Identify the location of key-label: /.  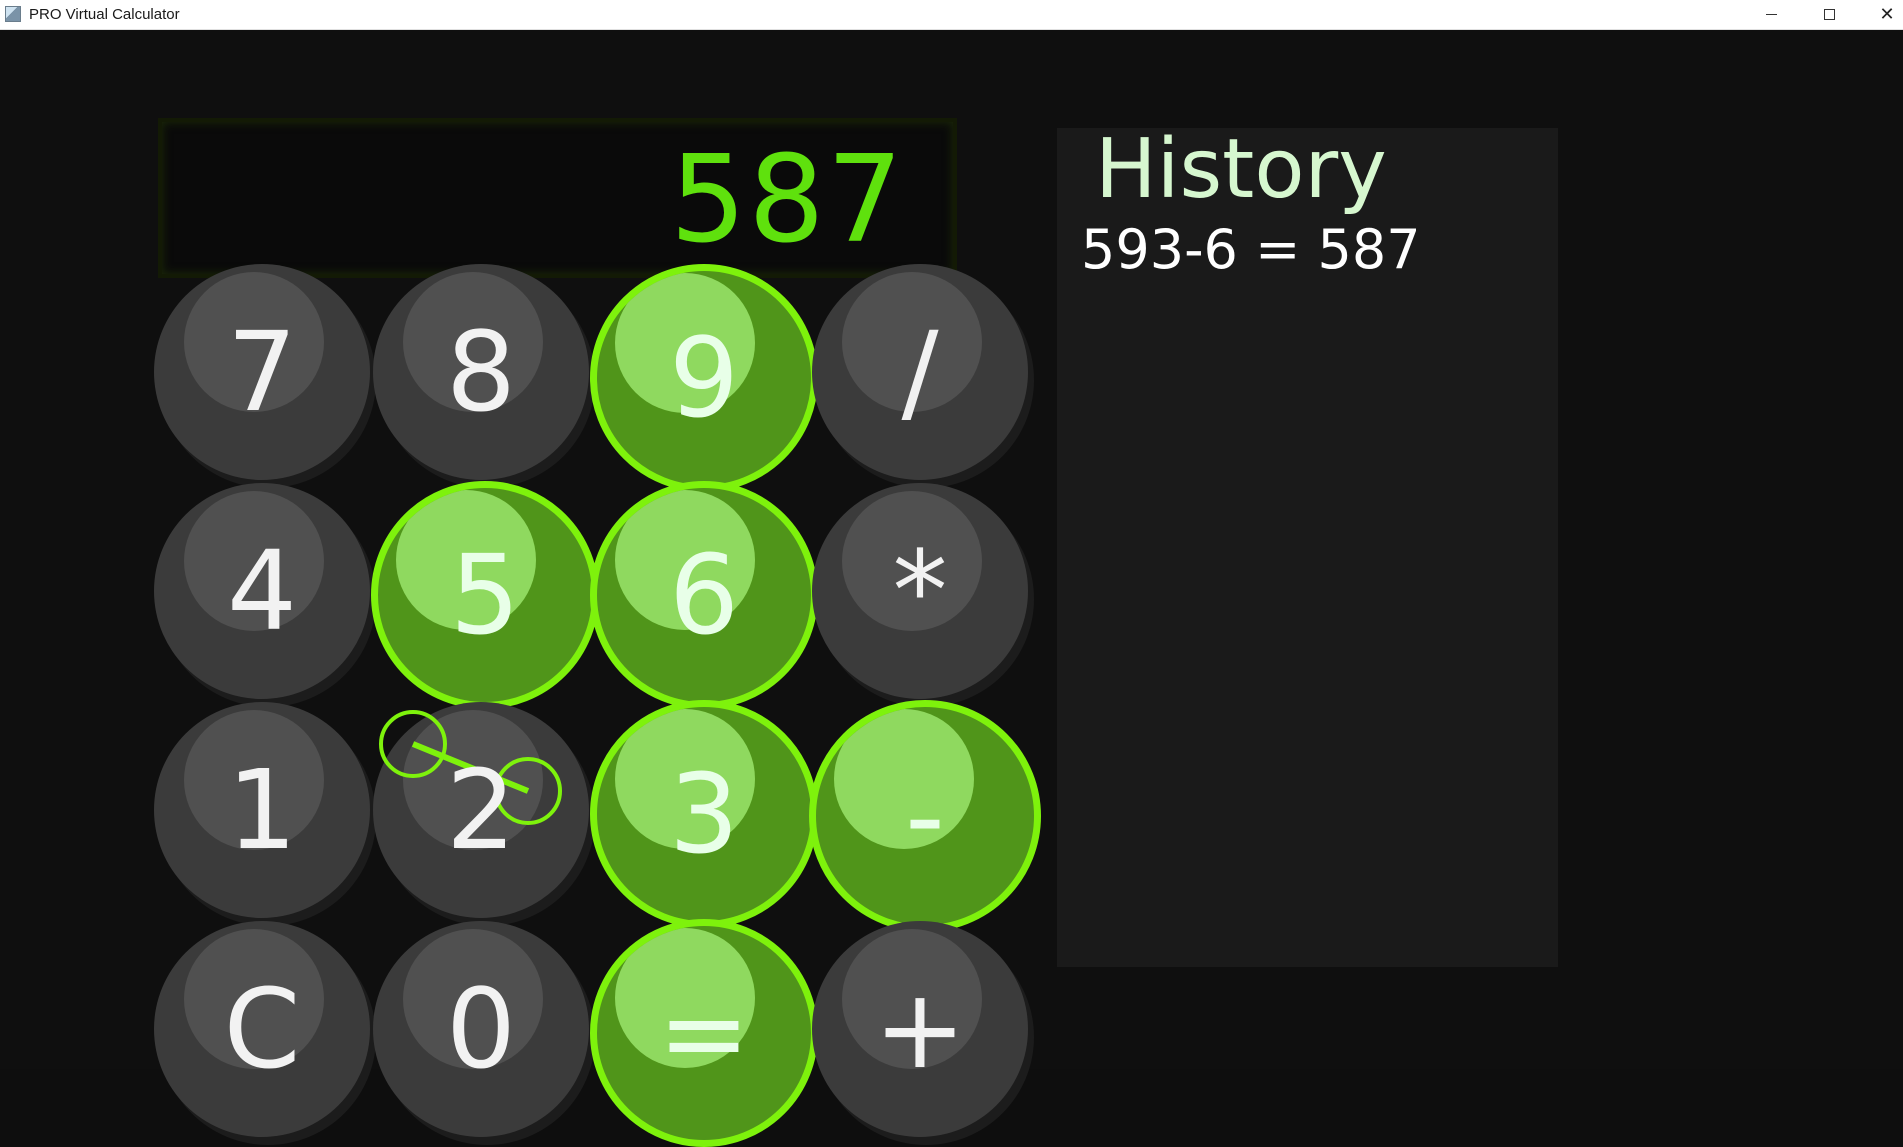
(920, 372).